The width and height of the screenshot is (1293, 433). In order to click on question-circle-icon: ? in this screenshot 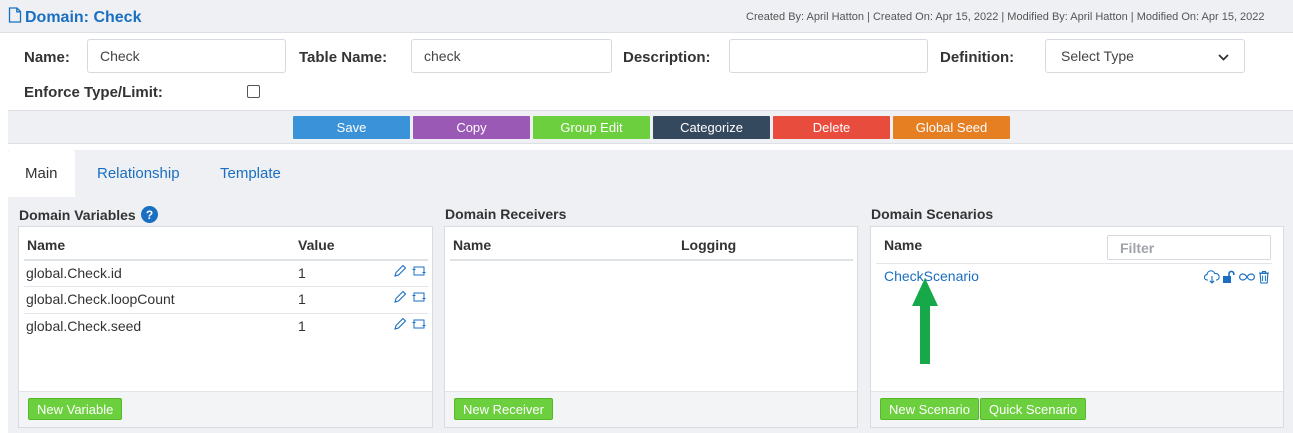, I will do `click(149, 214)`.